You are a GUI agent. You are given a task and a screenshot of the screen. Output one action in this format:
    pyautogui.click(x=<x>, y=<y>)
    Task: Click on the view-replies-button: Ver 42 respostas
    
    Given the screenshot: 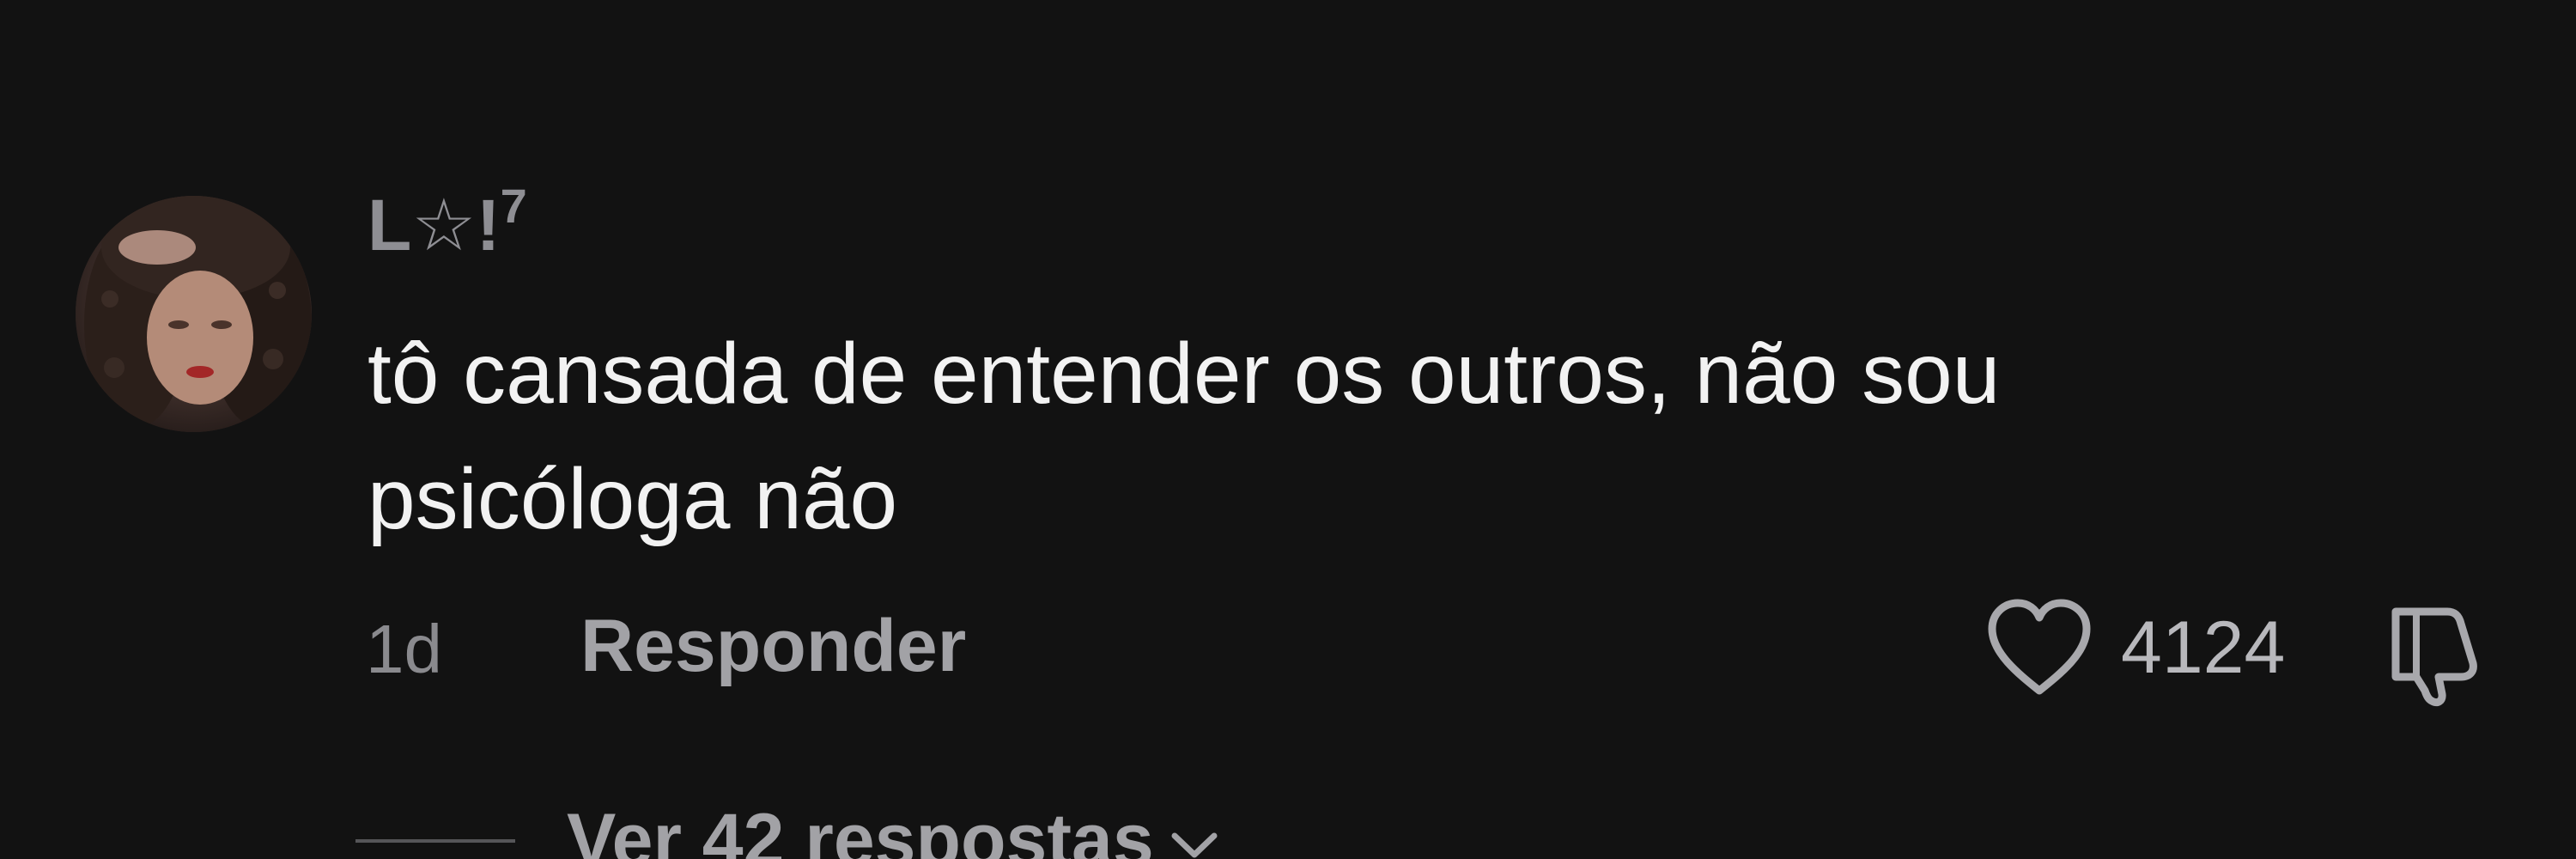 What is the action you would take?
    pyautogui.click(x=893, y=828)
    